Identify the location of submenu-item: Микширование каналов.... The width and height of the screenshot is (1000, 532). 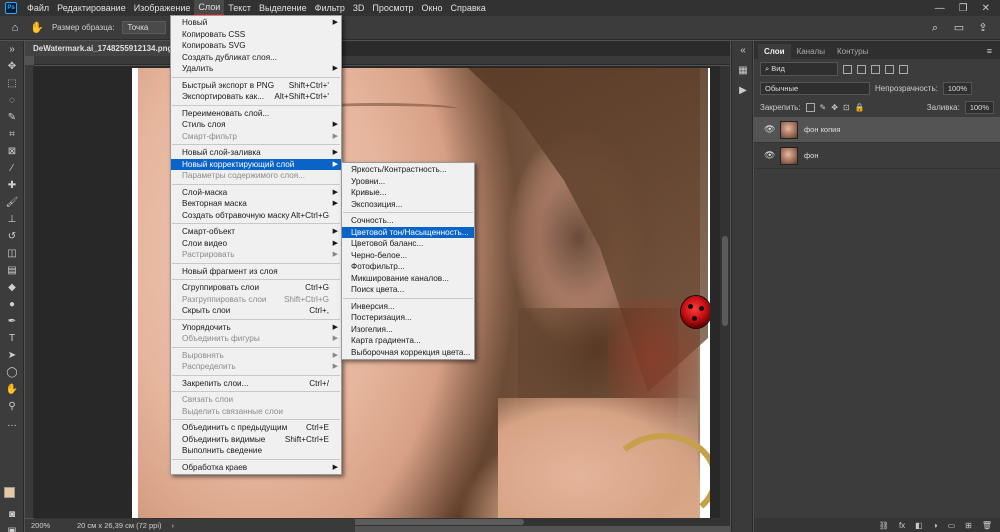
(408, 279).